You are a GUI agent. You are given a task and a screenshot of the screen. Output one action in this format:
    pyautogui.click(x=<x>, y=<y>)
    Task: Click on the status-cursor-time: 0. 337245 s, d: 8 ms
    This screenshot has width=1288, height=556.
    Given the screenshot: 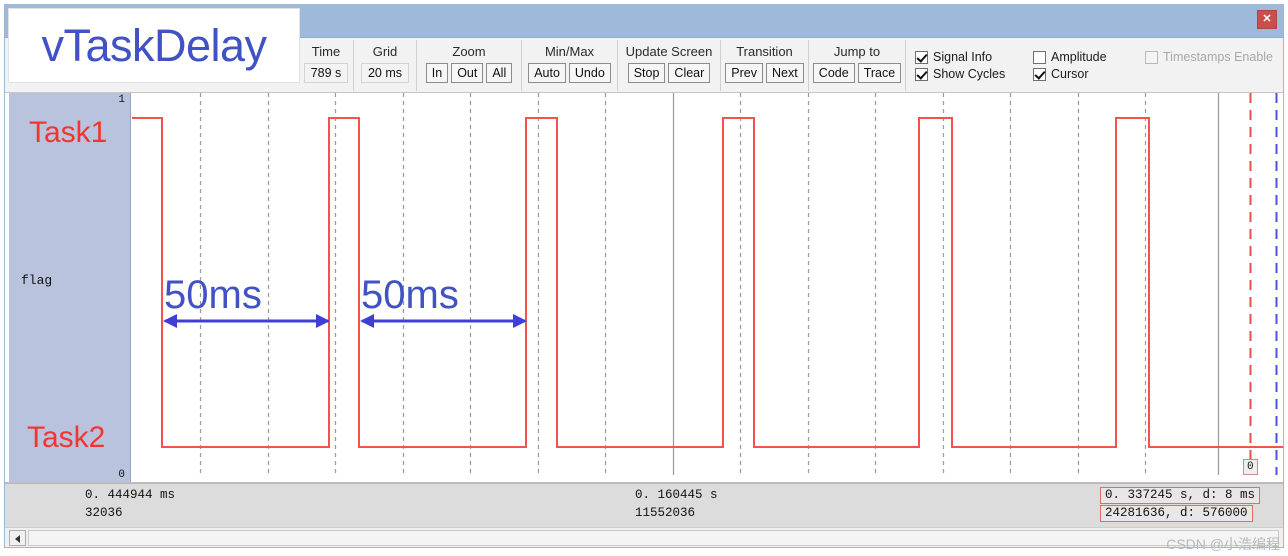 What is the action you would take?
    pyautogui.click(x=1180, y=495)
    